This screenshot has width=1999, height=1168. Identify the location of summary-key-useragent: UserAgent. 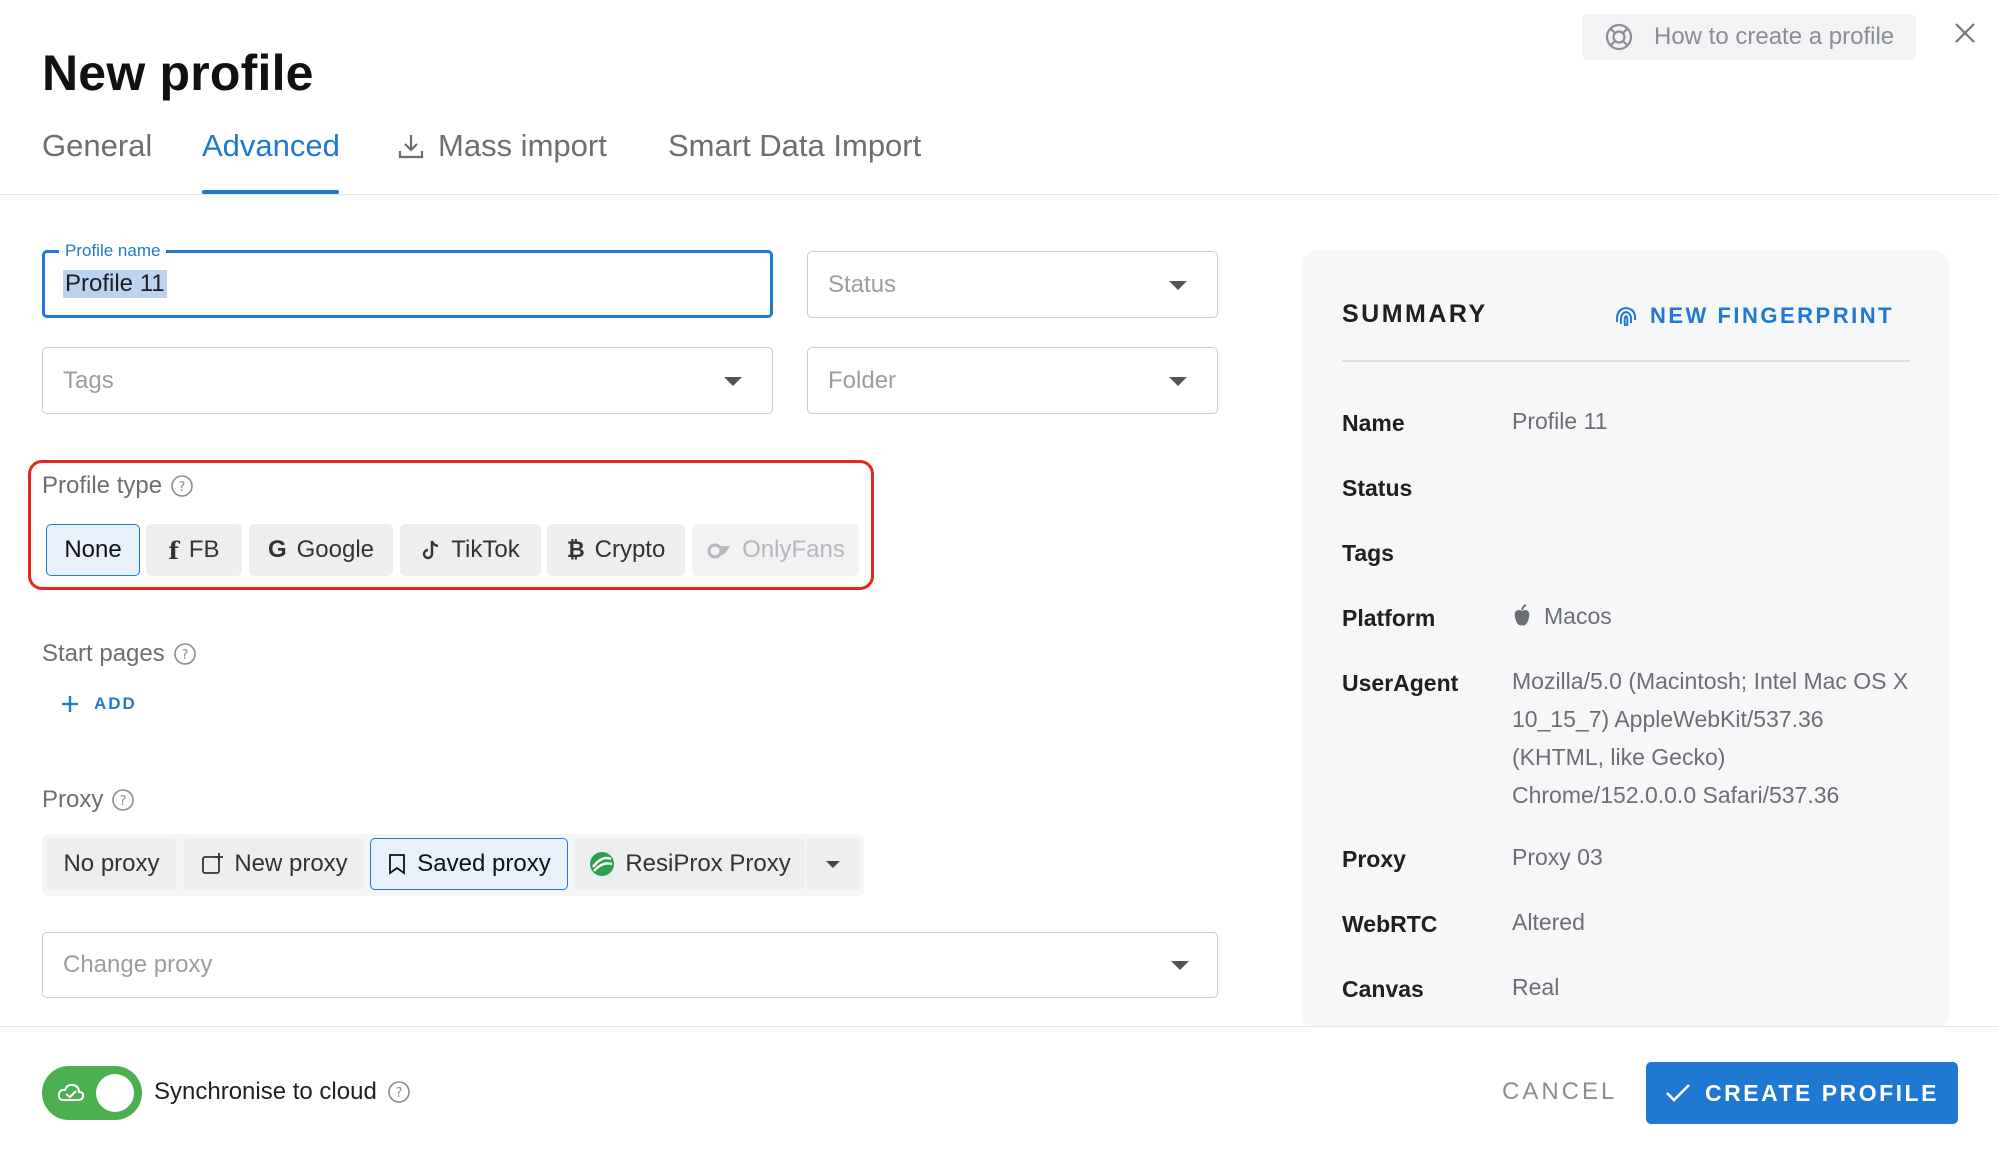
(1400, 683).